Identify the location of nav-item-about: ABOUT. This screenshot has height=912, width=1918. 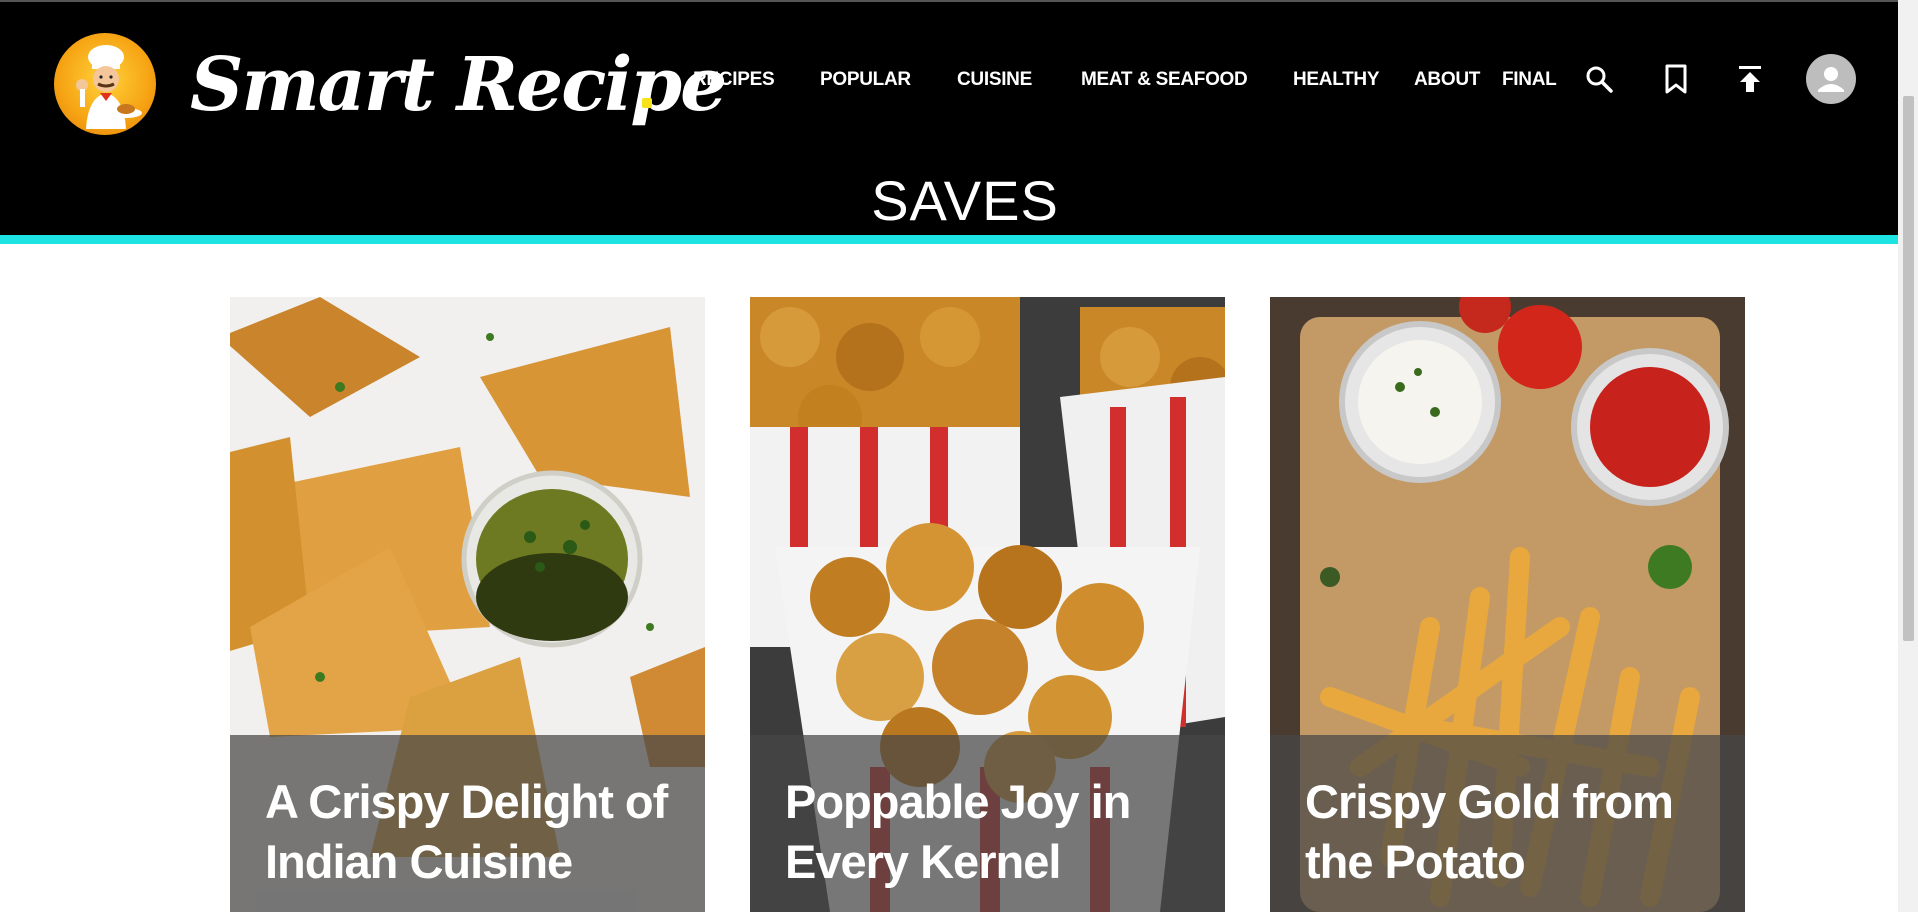
(1447, 80).